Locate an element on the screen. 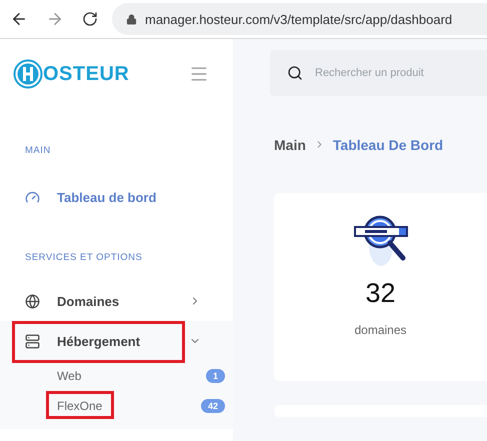 Image resolution: width=487 pixels, height=441 pixels. sidebar-item: Hébergement is located at coordinates (116, 341).